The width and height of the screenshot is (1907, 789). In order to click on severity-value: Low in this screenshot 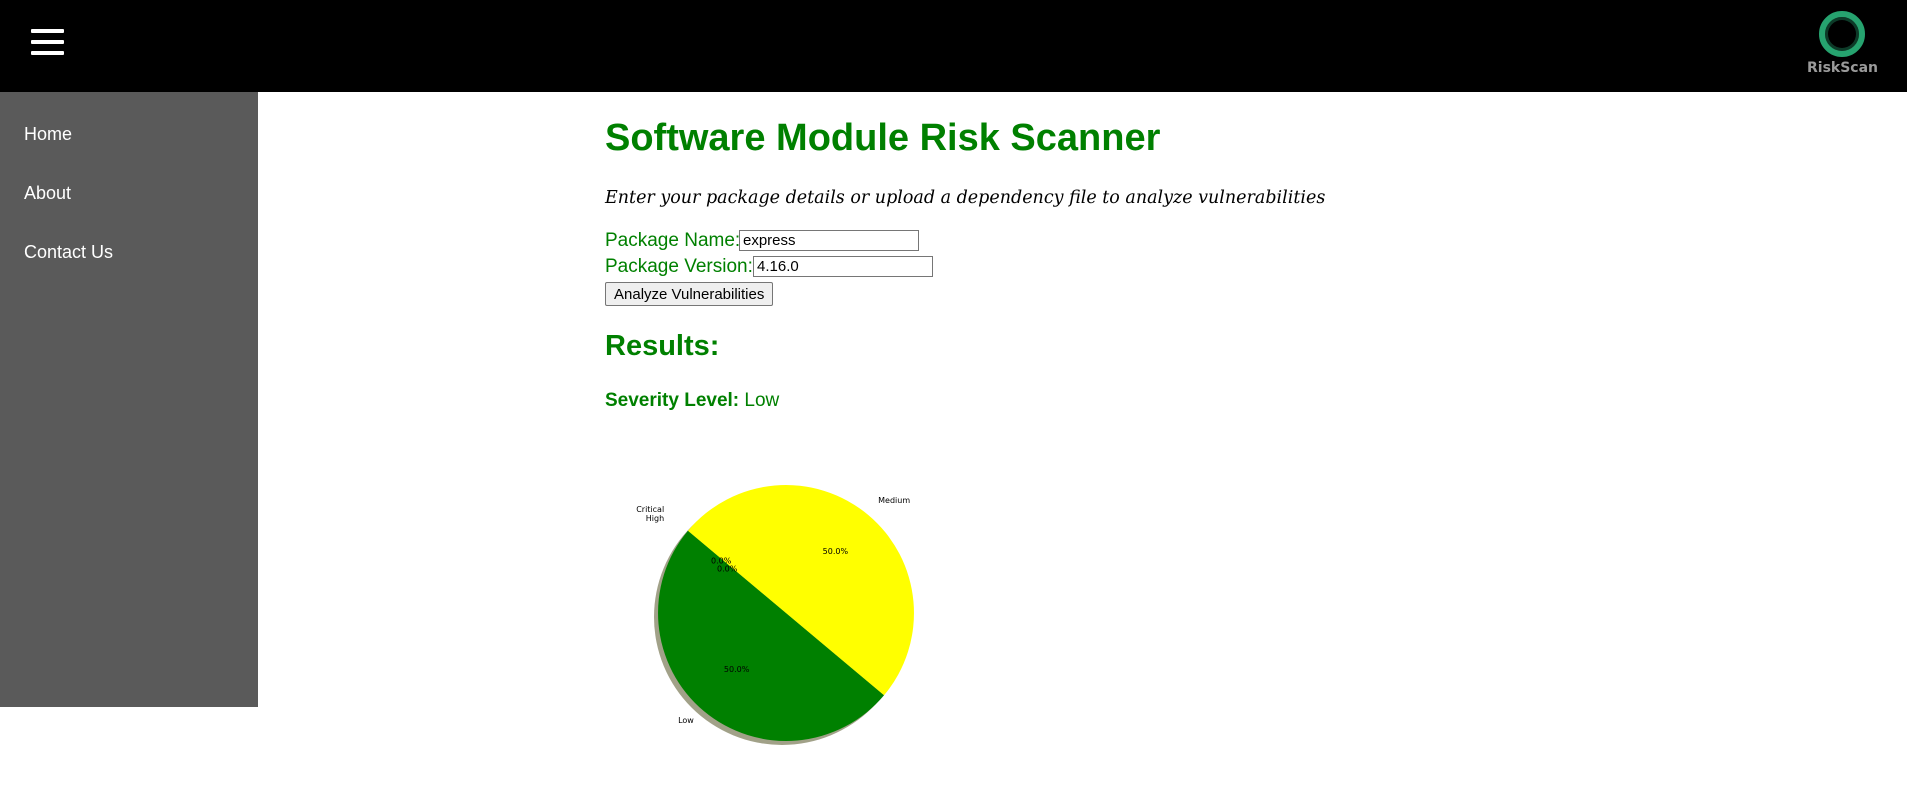, I will do `click(762, 400)`.